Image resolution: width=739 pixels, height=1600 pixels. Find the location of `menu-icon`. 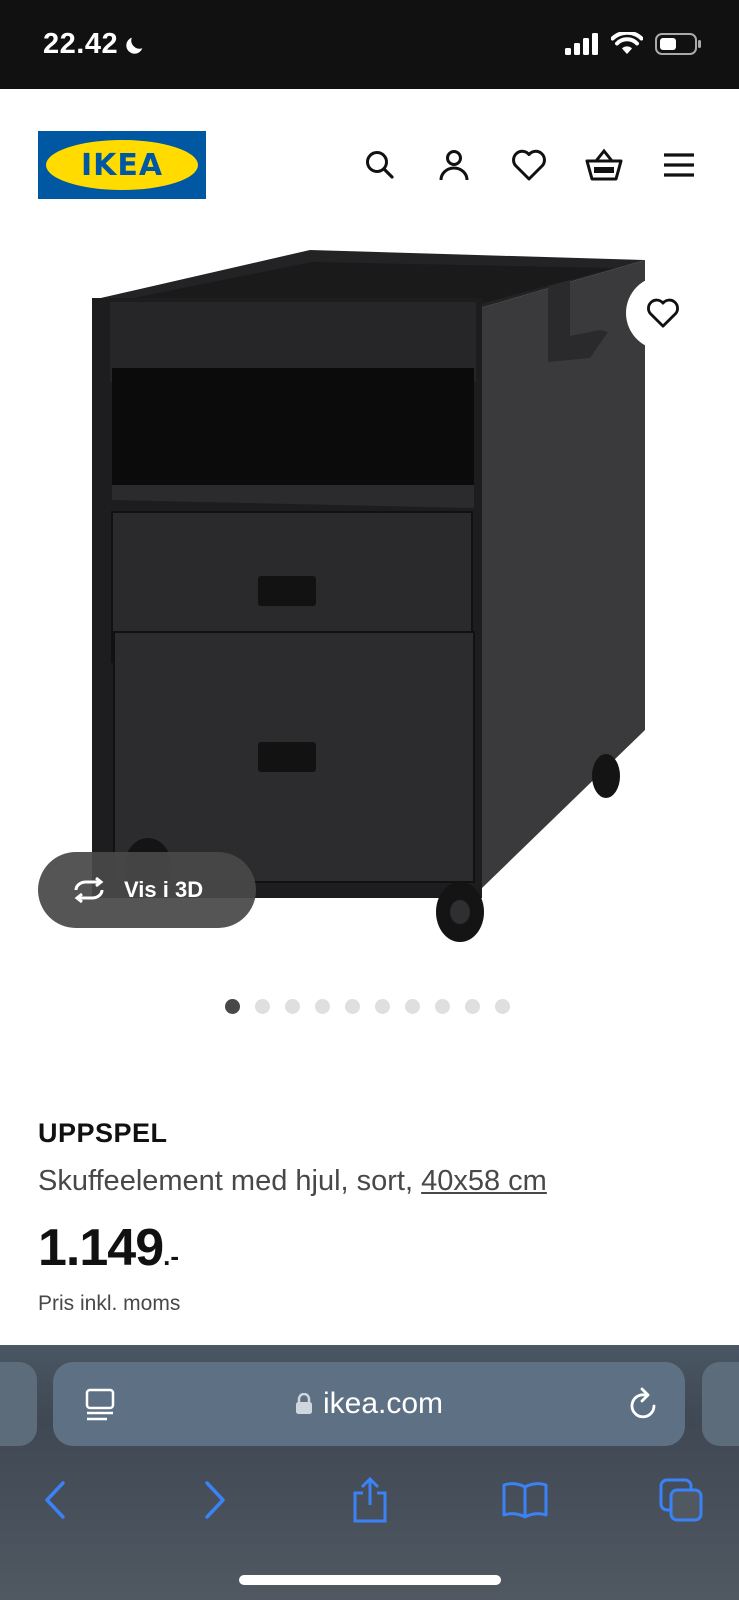

menu-icon is located at coordinates (679, 165).